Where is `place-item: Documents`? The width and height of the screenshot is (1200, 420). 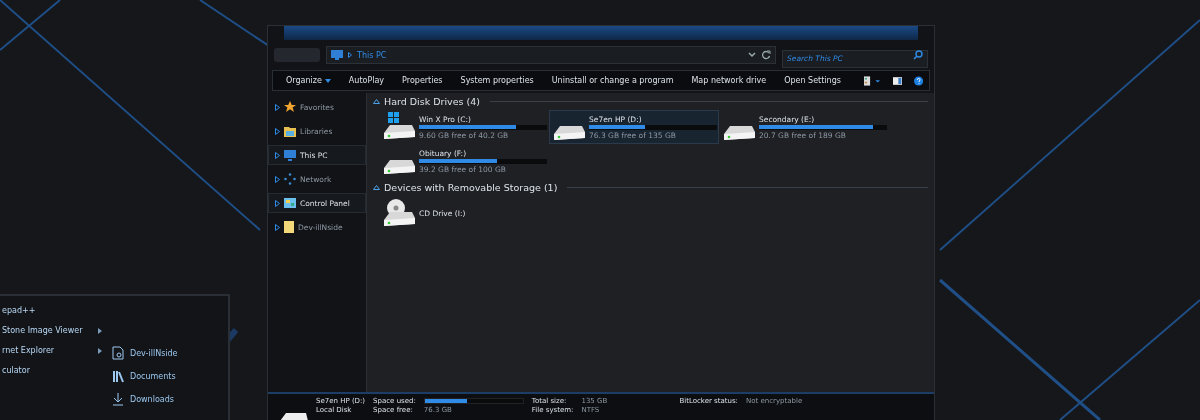 place-item: Documents is located at coordinates (145, 376).